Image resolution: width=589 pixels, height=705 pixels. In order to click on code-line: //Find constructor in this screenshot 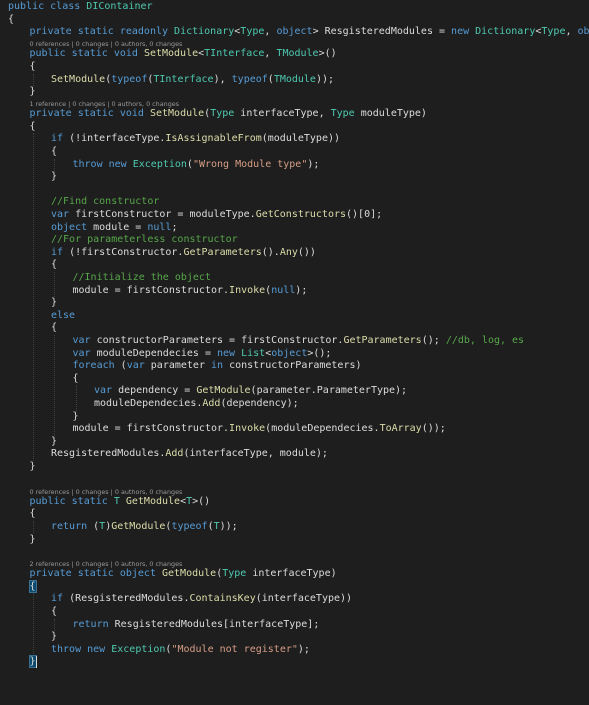, I will do `click(105, 202)`.